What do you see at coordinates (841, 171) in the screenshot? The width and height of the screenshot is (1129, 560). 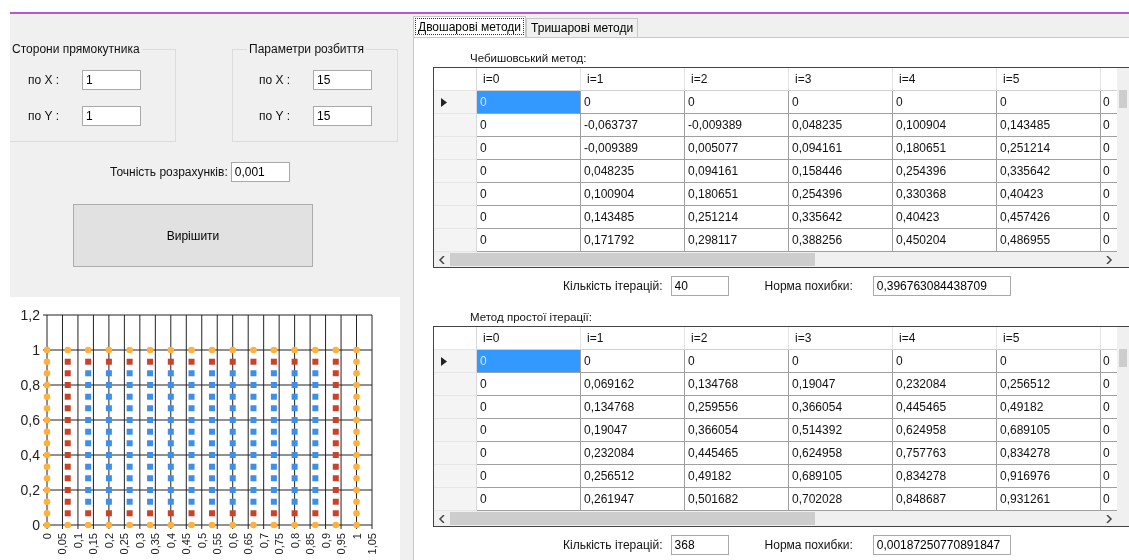 I see `table-cell: 0,158446` at bounding box center [841, 171].